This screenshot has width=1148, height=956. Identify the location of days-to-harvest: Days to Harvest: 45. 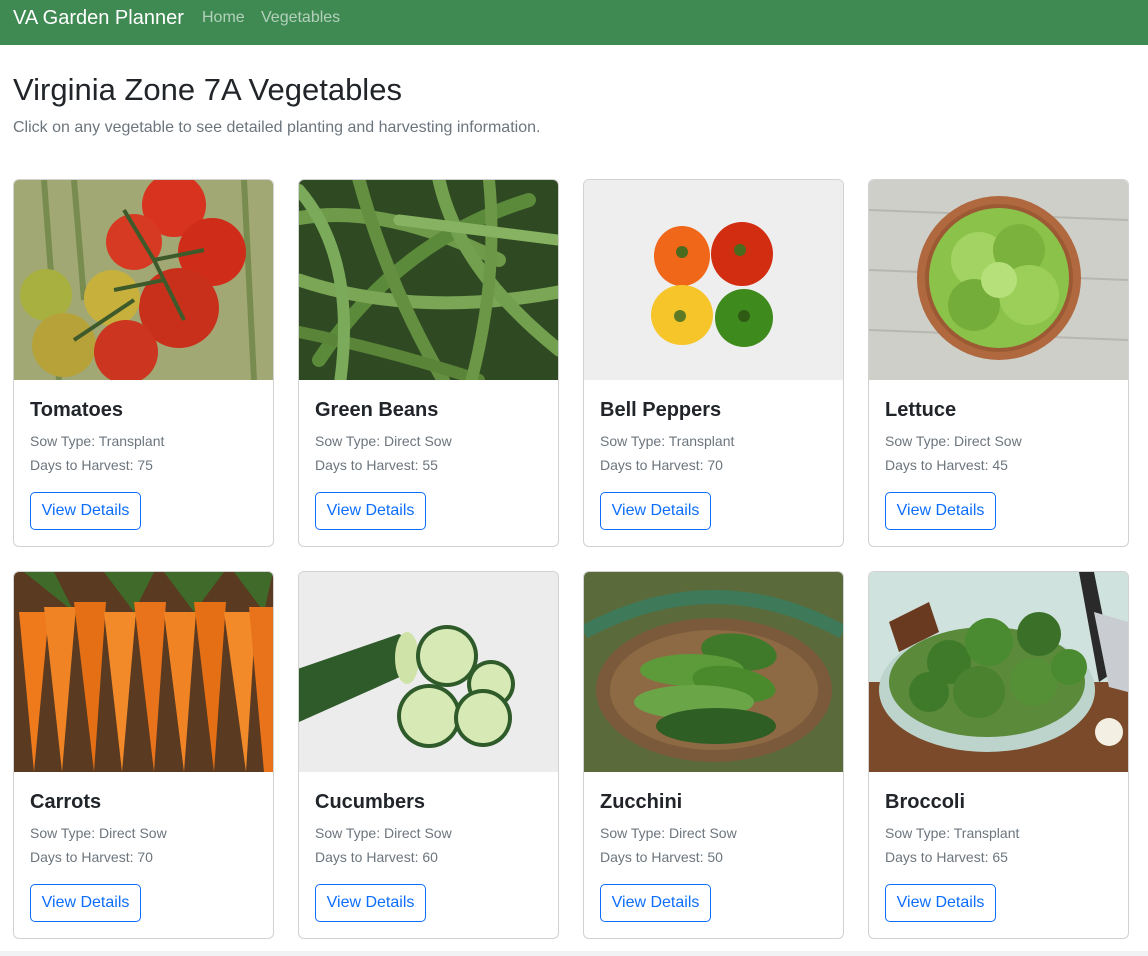
(946, 465).